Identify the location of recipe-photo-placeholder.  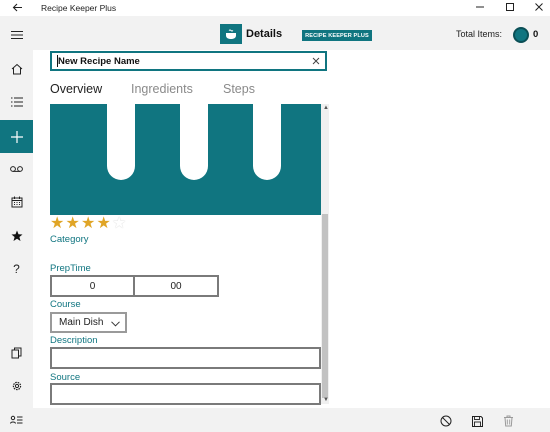
(185, 159).